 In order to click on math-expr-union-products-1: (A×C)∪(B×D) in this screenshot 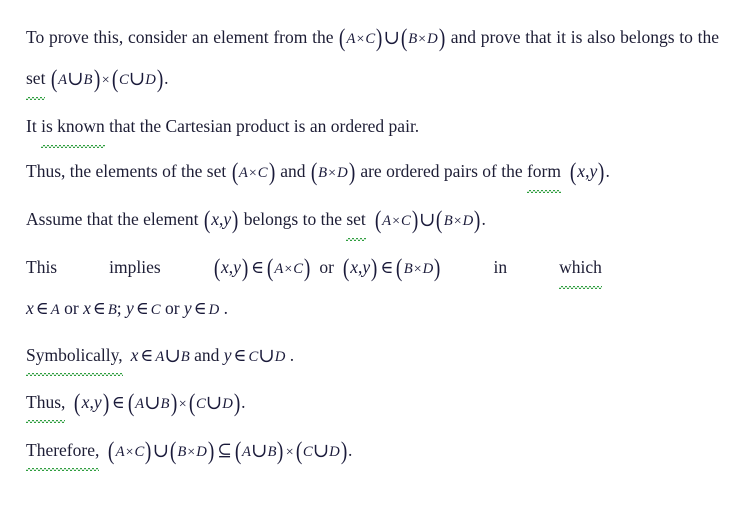, I will do `click(392, 38)`.